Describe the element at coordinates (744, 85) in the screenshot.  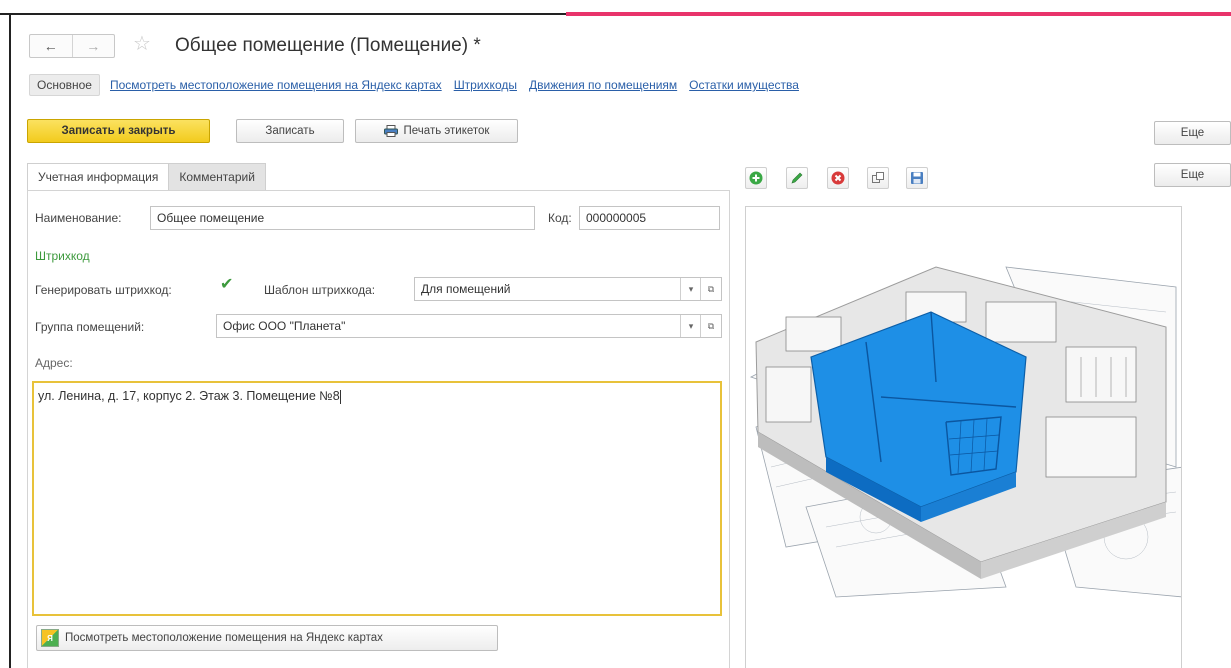
I see `section-link-property-balance: Остатки имущества` at that location.